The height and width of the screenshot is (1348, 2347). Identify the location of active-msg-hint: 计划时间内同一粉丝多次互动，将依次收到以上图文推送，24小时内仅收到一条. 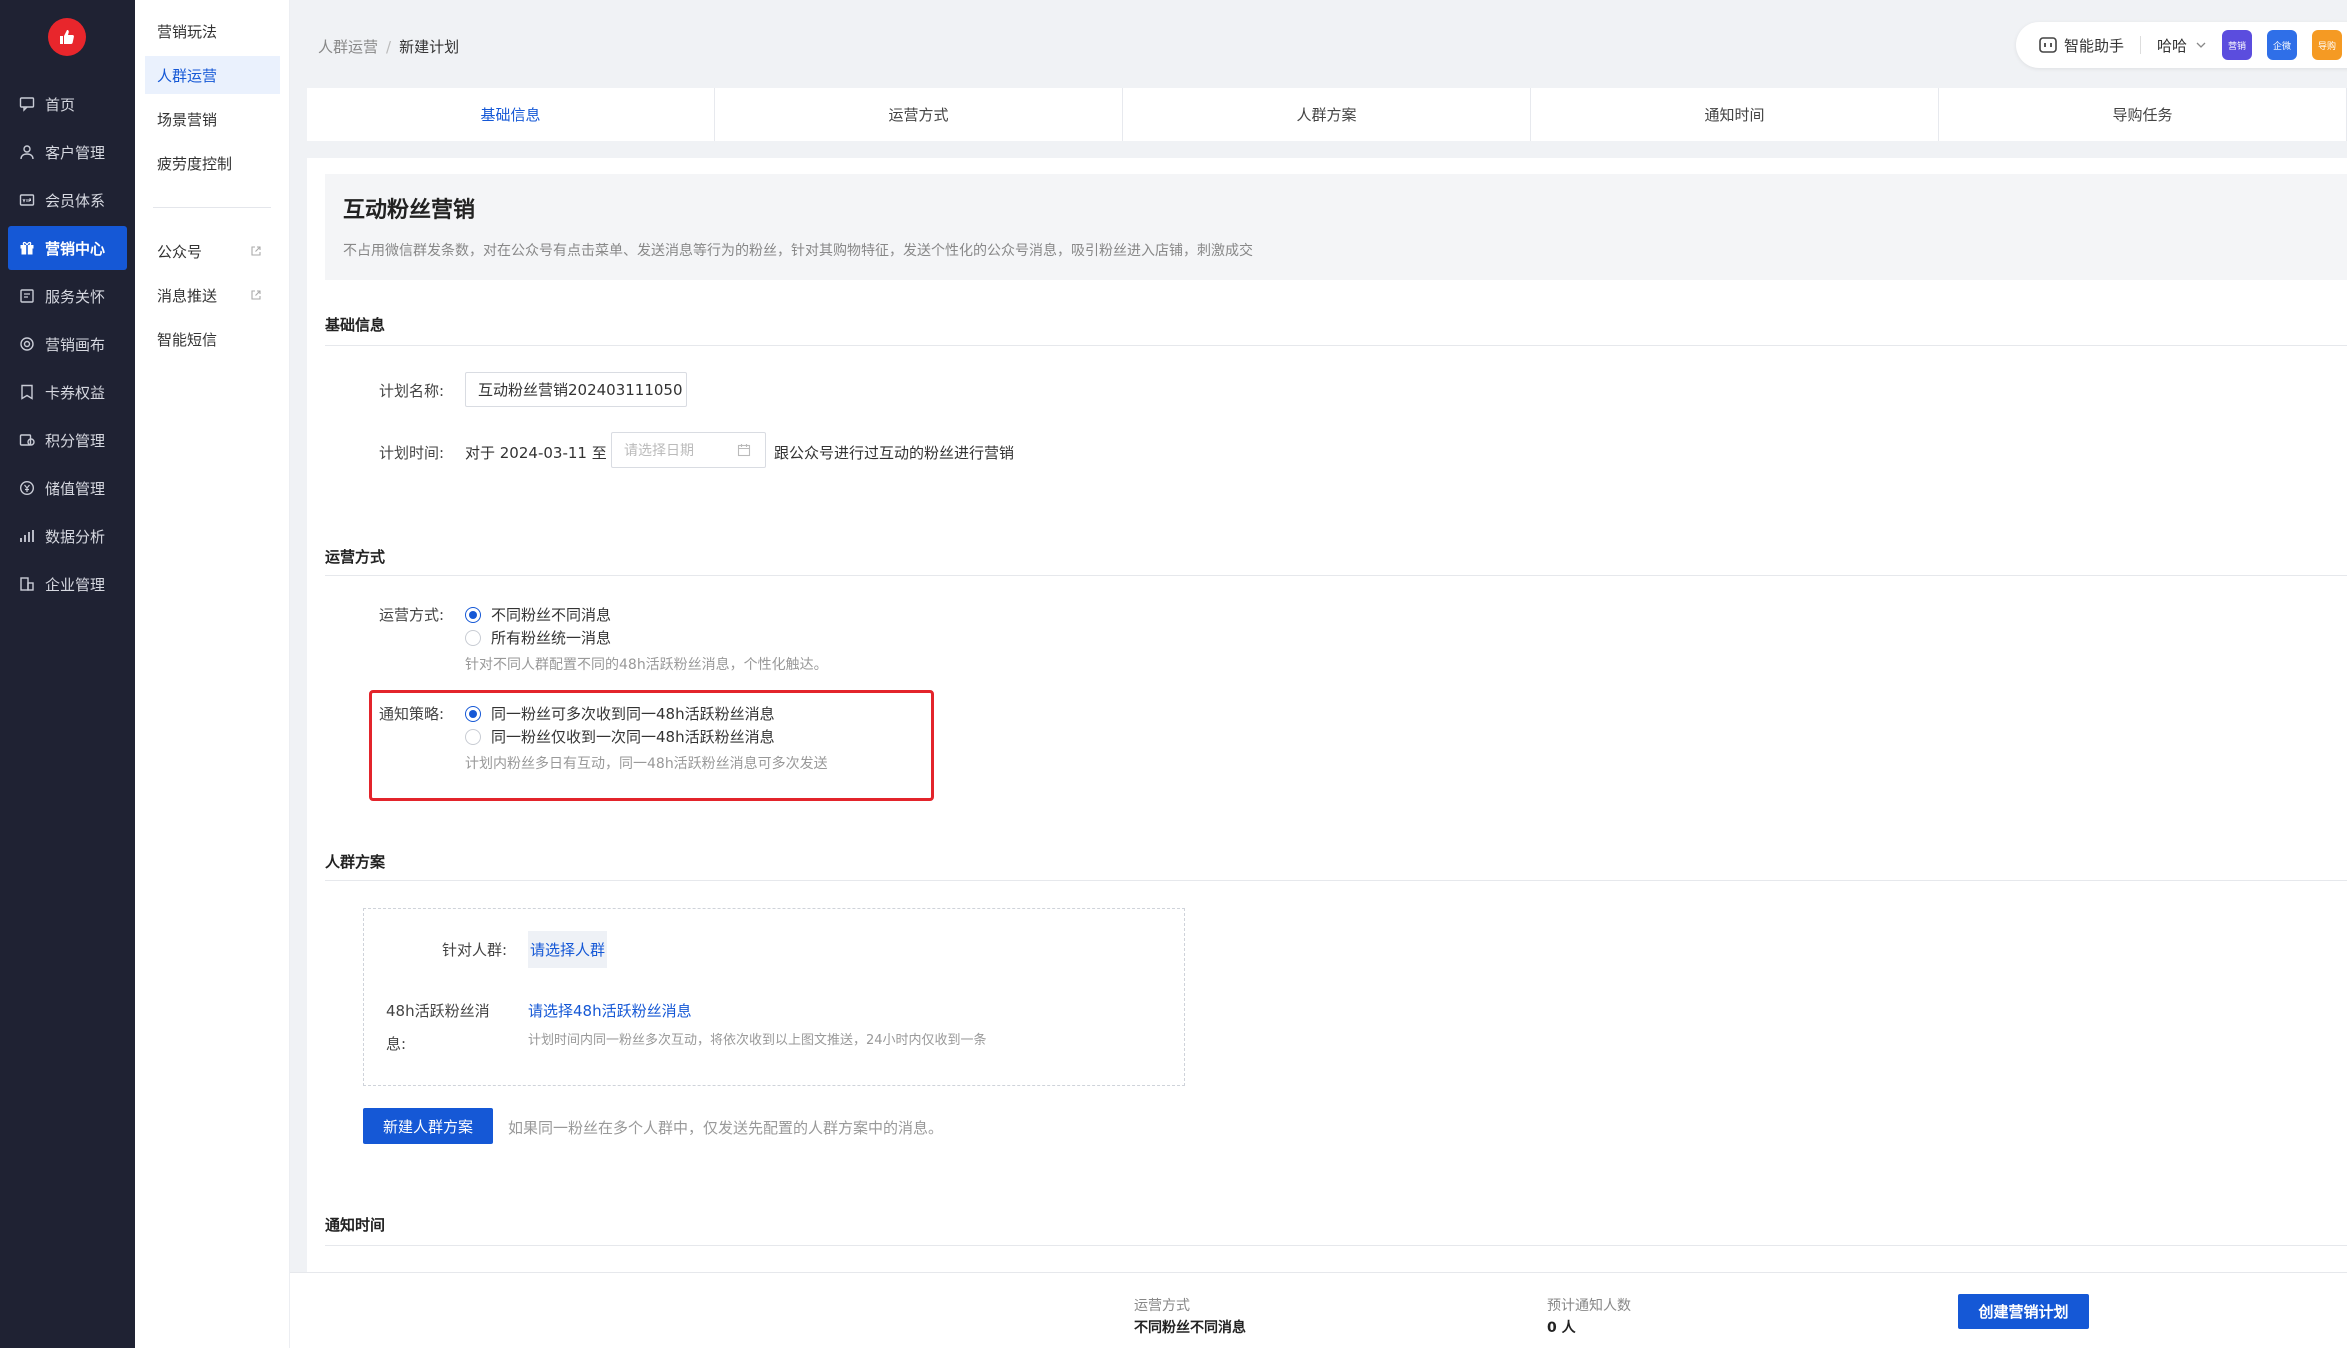
(757, 1040).